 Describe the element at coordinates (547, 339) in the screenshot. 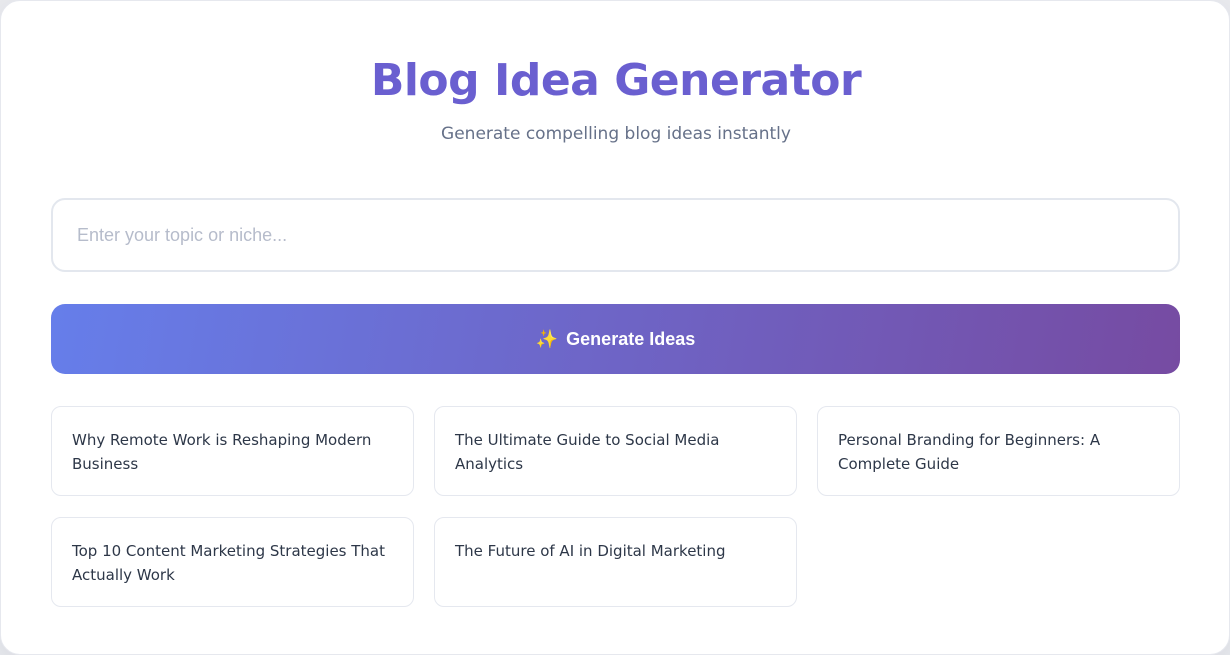

I see `sparkles-icon: ✨` at that location.